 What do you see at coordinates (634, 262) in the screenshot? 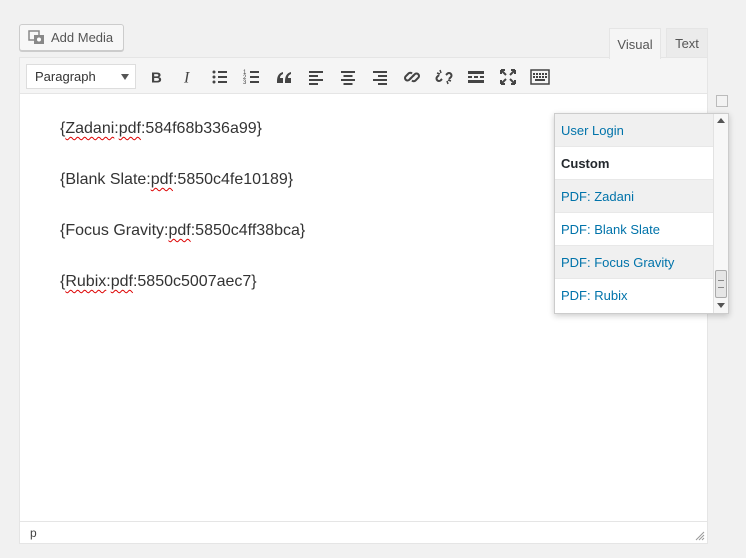
I see `dropdown-item-pdf-focus-gravity: PDF: Focus Gravity` at bounding box center [634, 262].